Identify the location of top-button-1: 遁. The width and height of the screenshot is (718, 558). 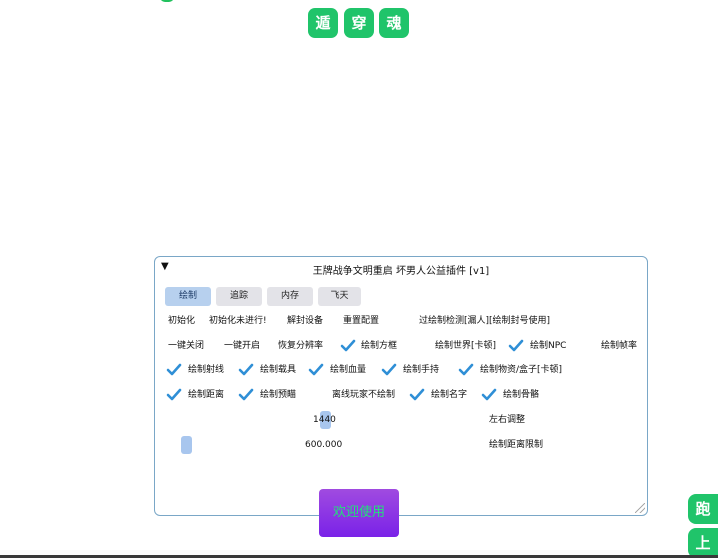
(323, 23).